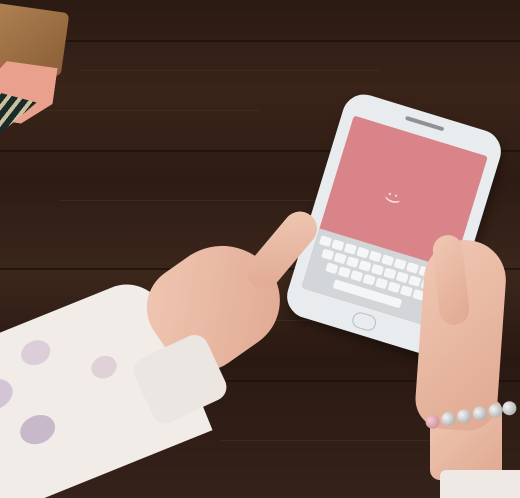  Describe the element at coordinates (424, 123) in the screenshot. I see `phone-speaker` at that location.